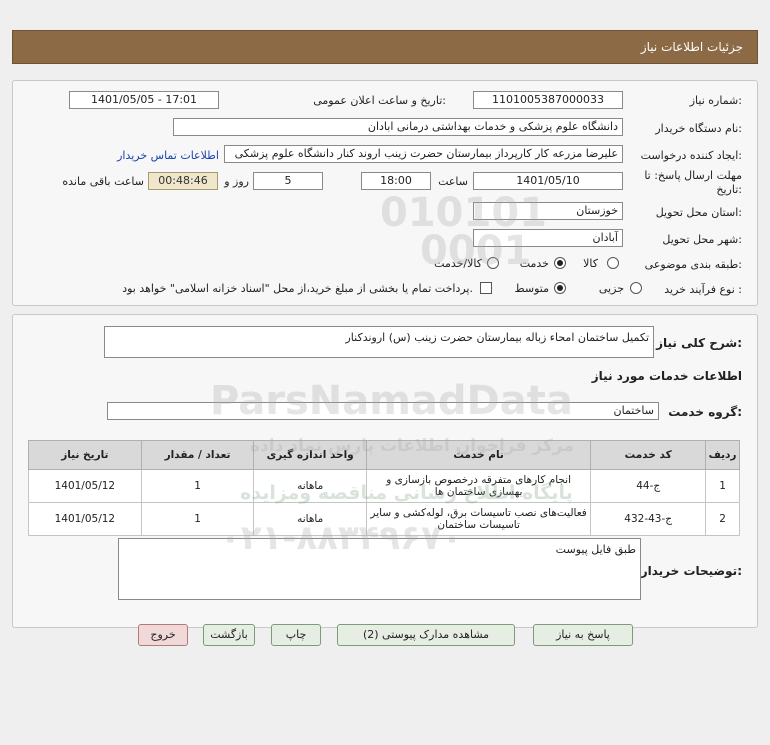 Image resolution: width=770 pixels, height=745 pixels. What do you see at coordinates (703, 289) in the screenshot?
I see `process-type-label: نوع فرآیند خرید :` at bounding box center [703, 289].